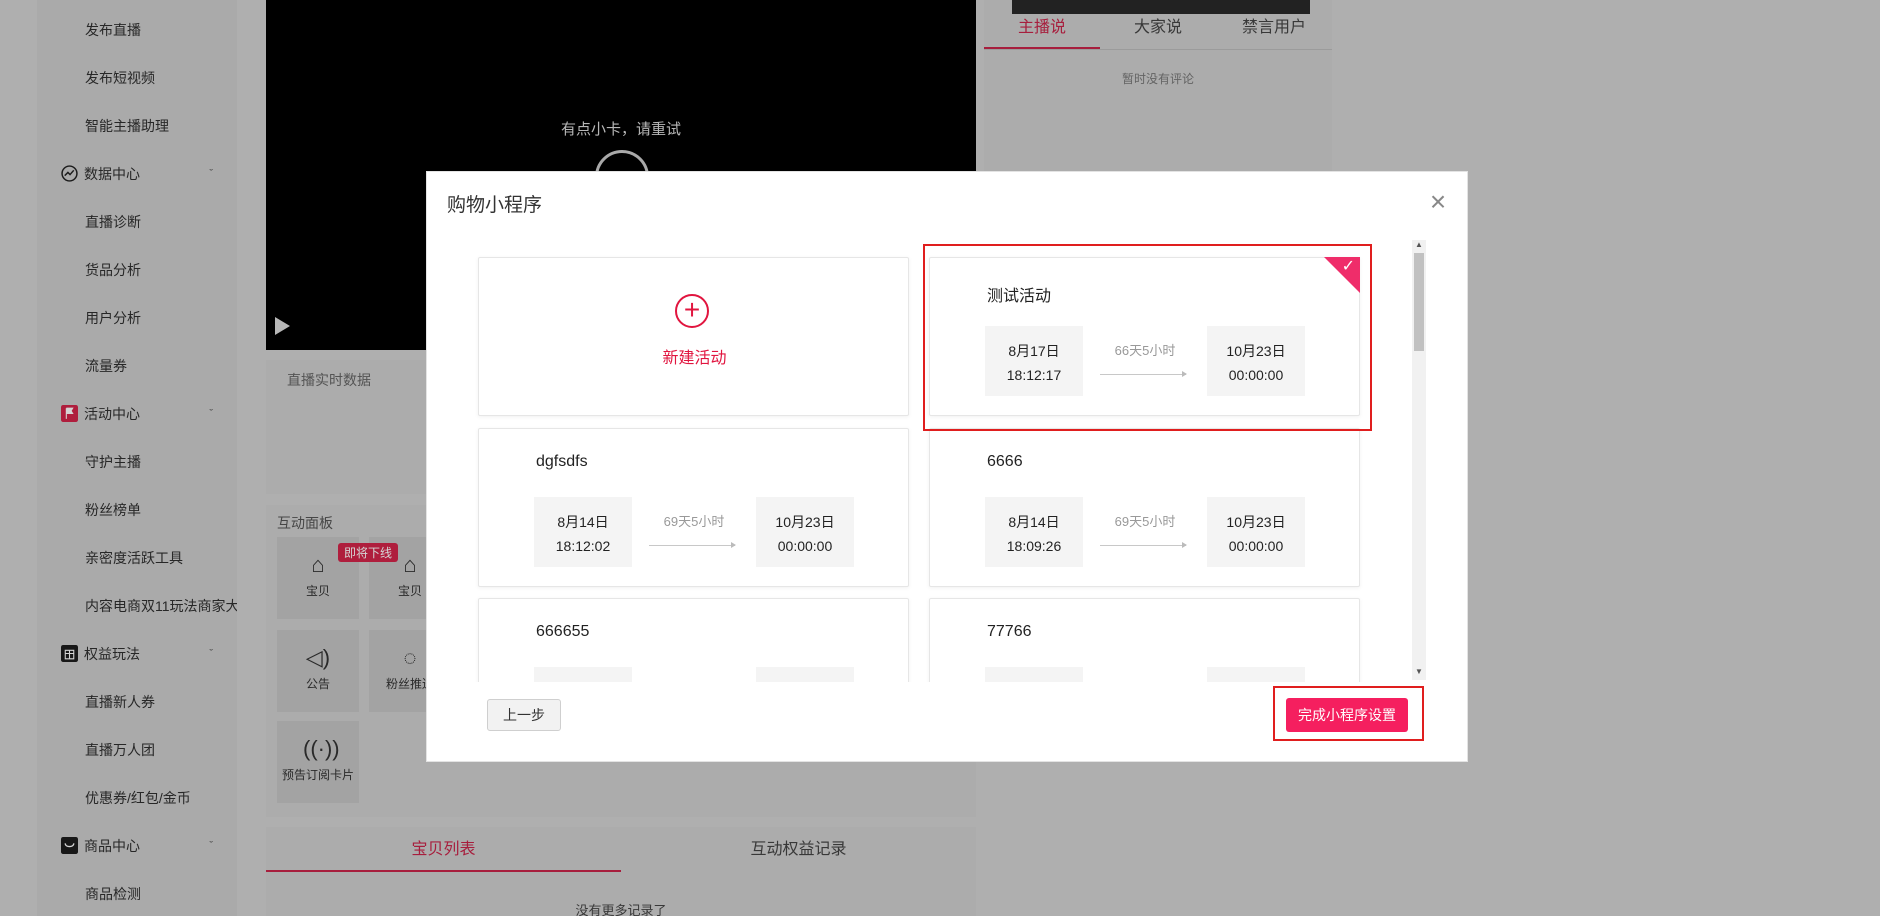 This screenshot has width=1880, height=916. I want to click on activity-name: dgfsdfs, so click(562, 461).